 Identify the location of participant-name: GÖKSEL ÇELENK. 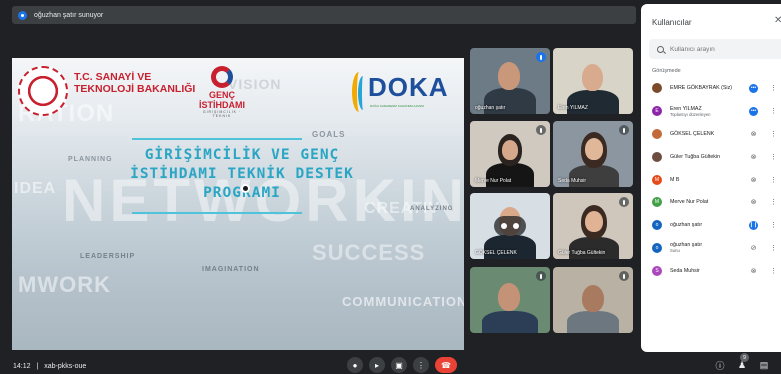
(692, 133).